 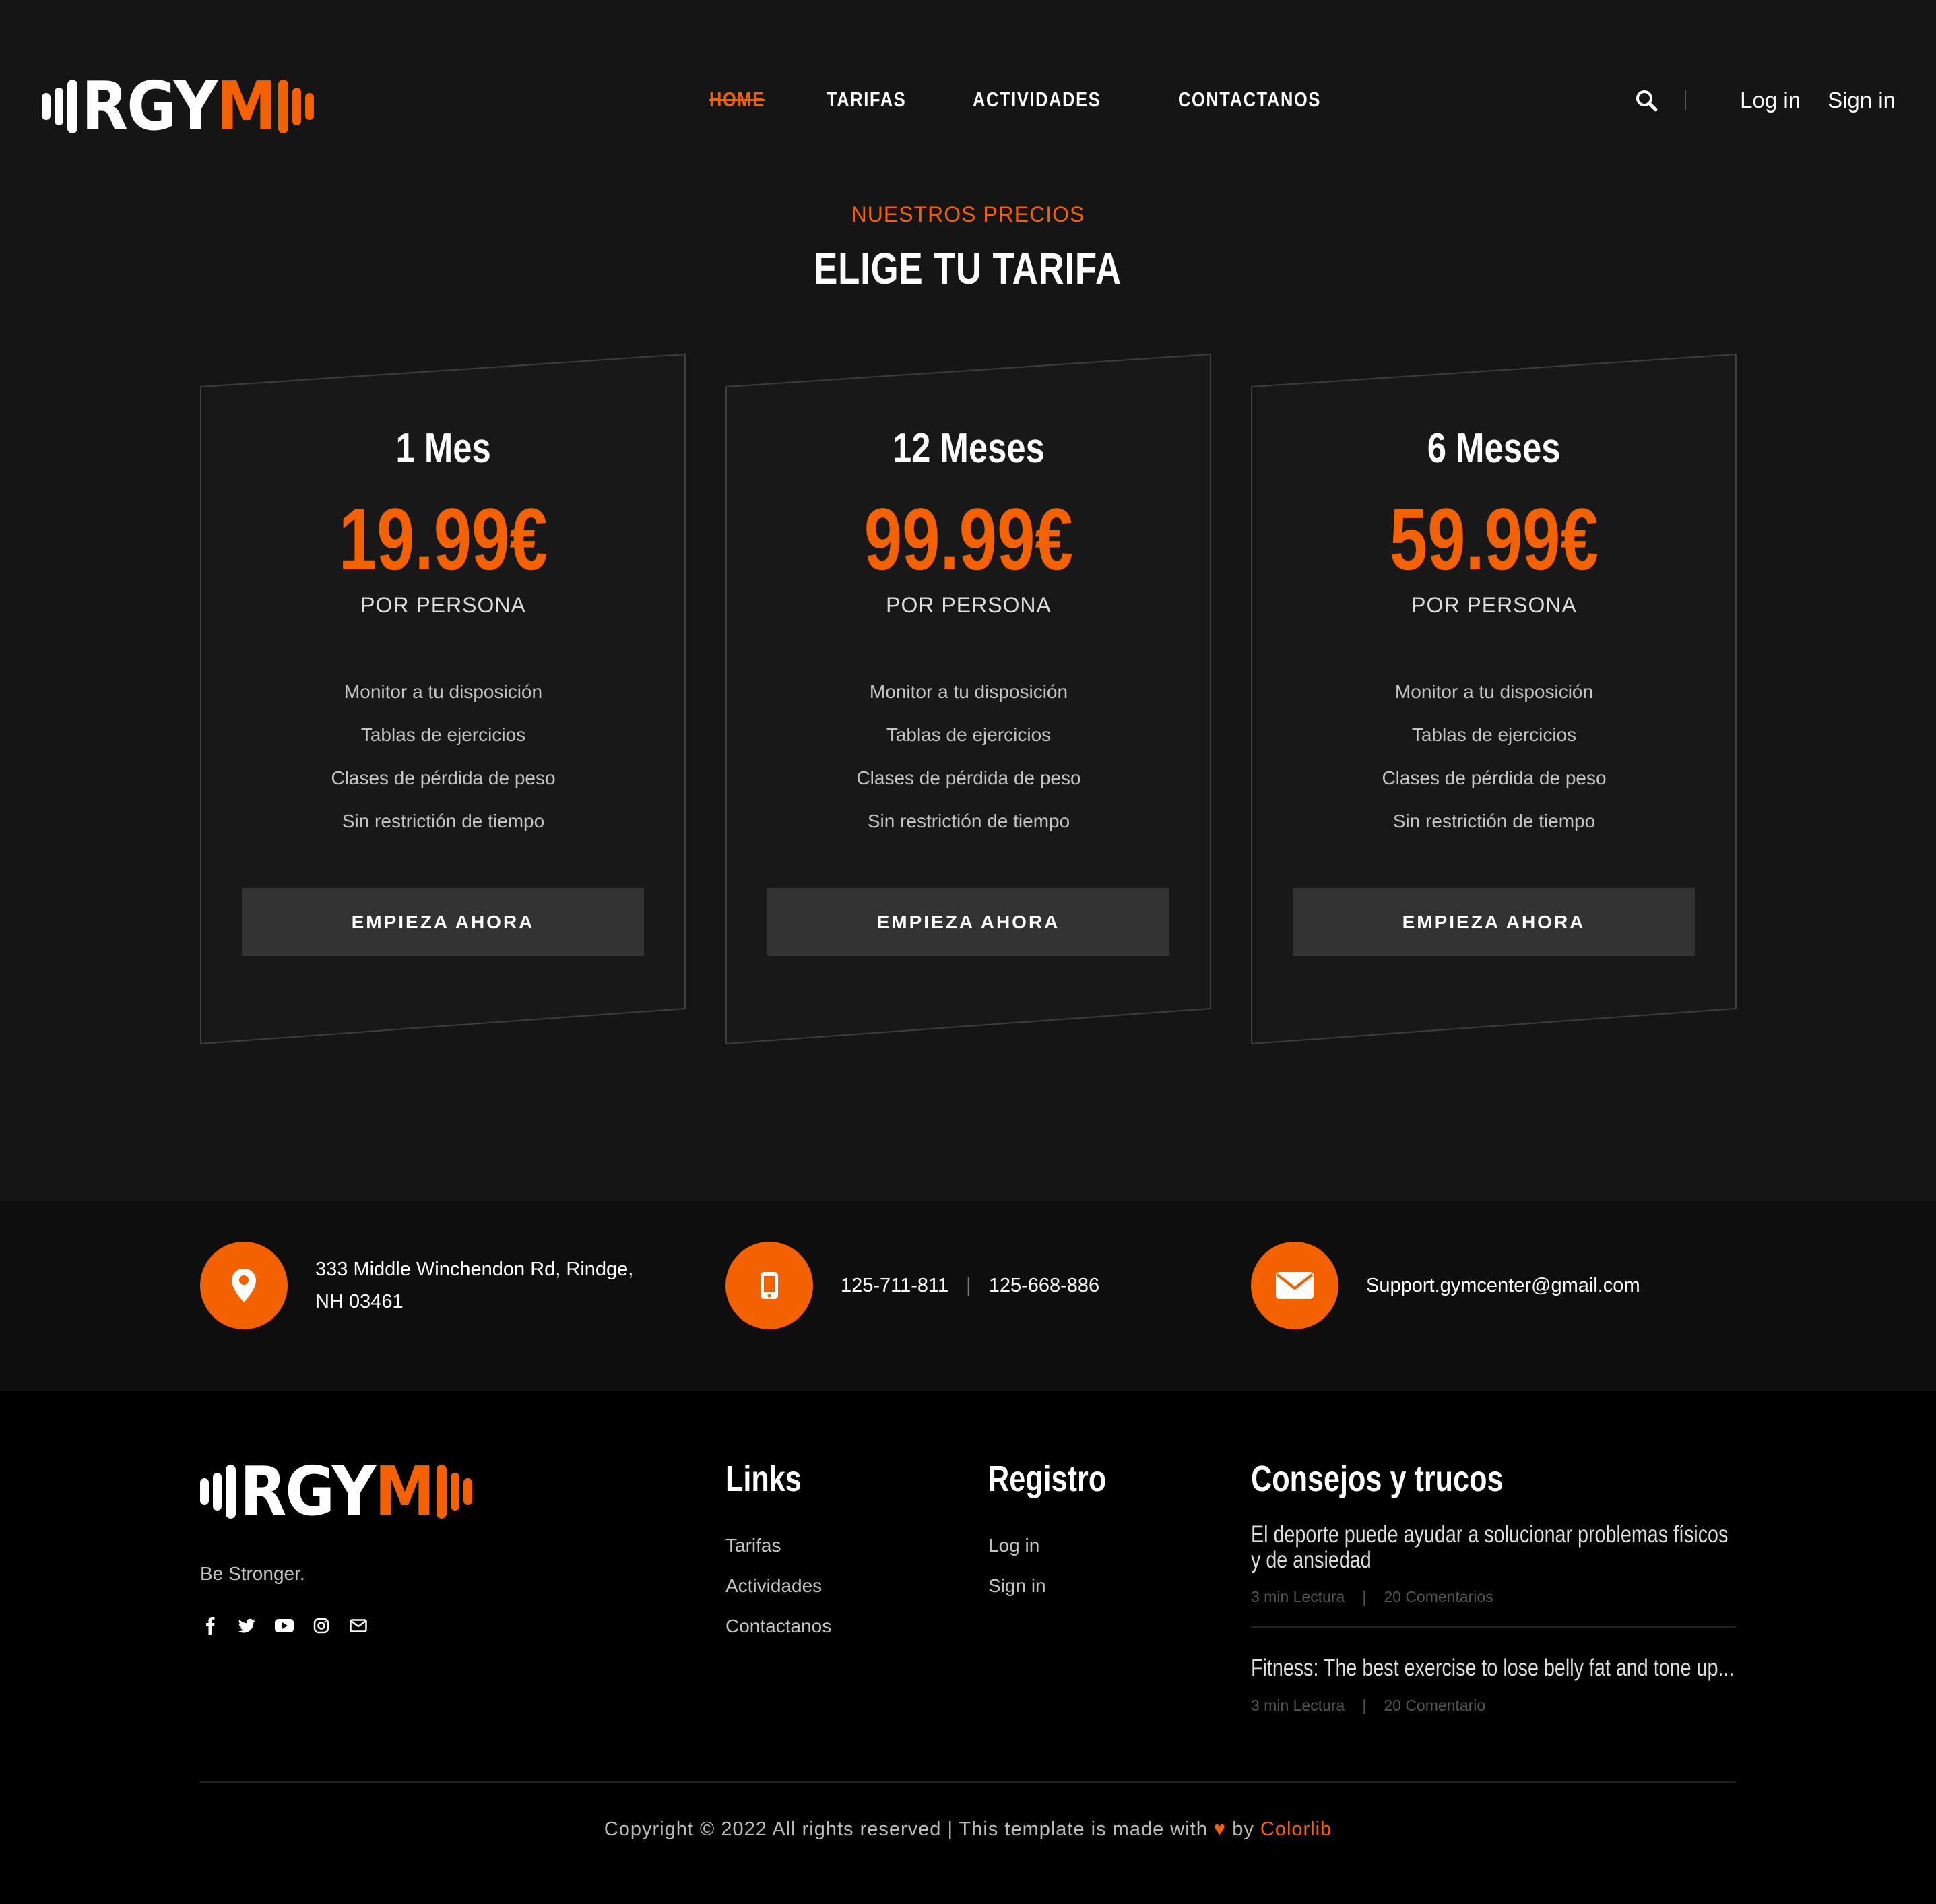 I want to click on plan-price: 59.99€, so click(x=1494, y=539).